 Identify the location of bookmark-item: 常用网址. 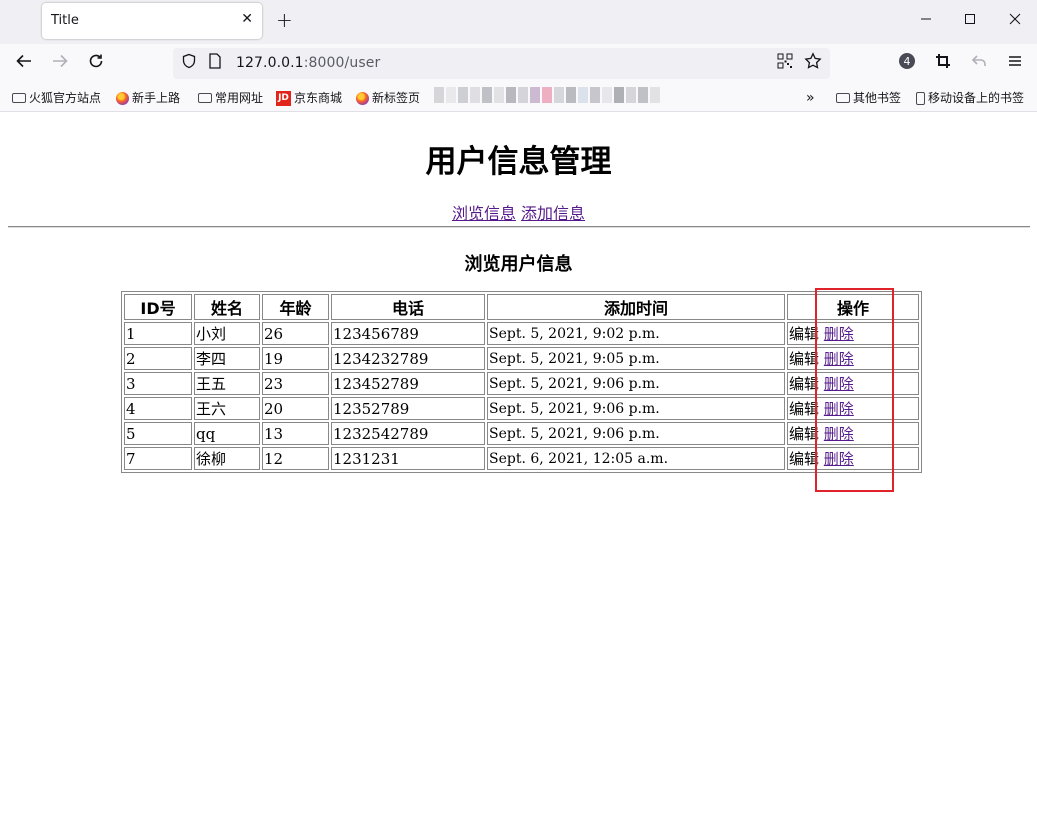
(230, 98).